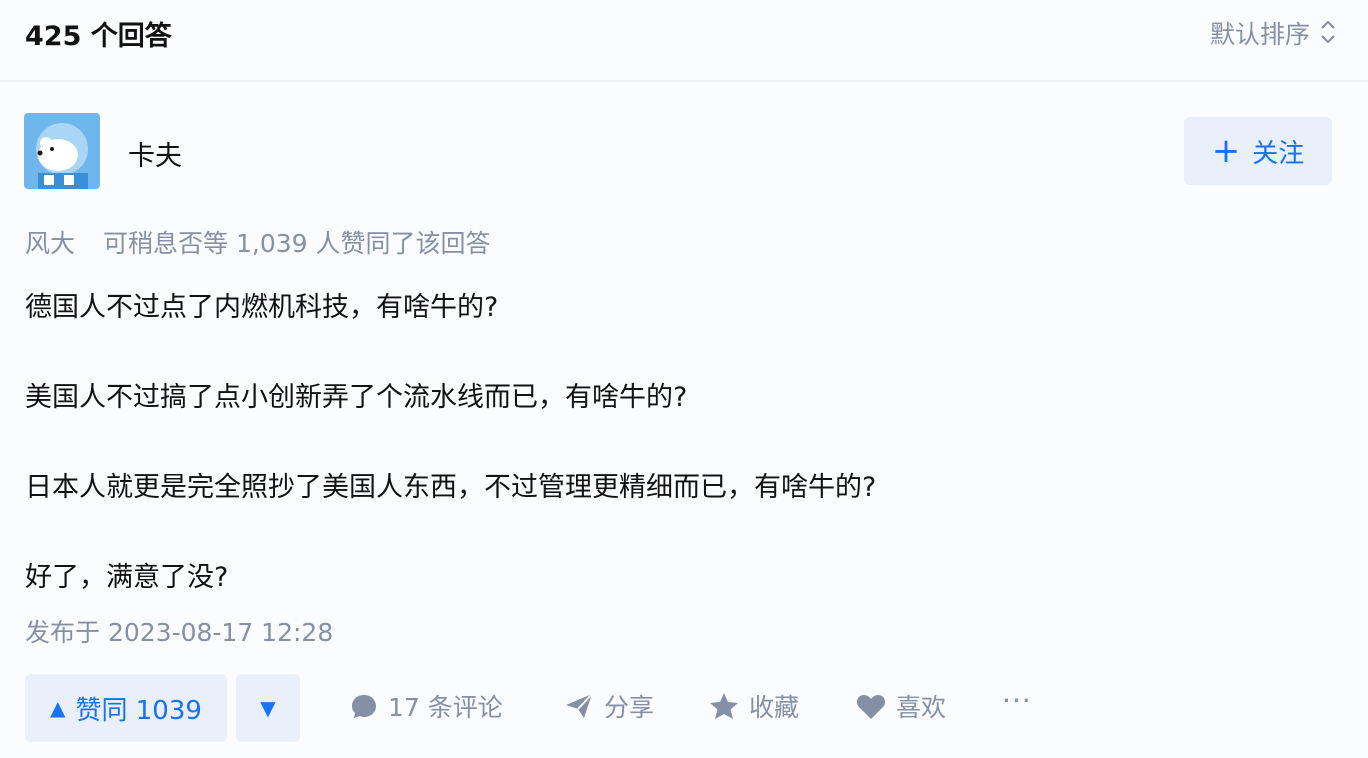 The image size is (1368, 758). Describe the element at coordinates (629, 707) in the screenshot. I see `share-label: 分享` at that location.